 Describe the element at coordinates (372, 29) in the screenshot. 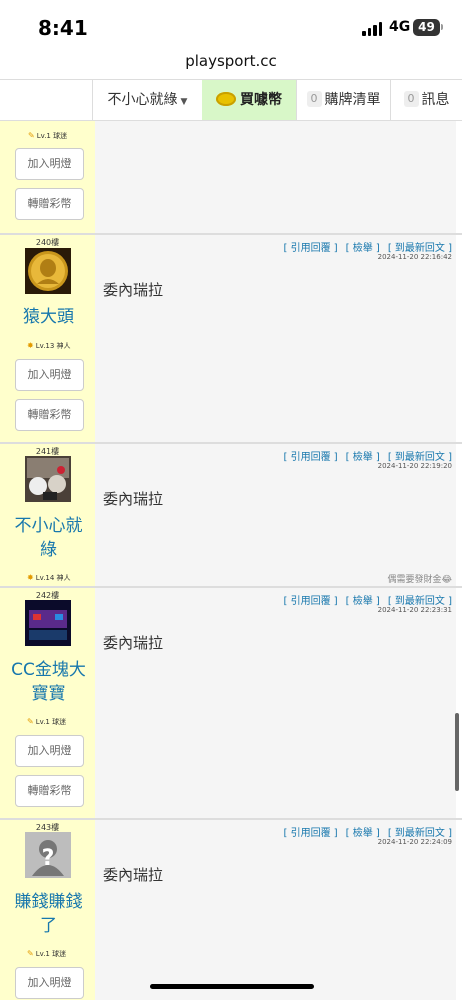

I see `signal-icon` at that location.